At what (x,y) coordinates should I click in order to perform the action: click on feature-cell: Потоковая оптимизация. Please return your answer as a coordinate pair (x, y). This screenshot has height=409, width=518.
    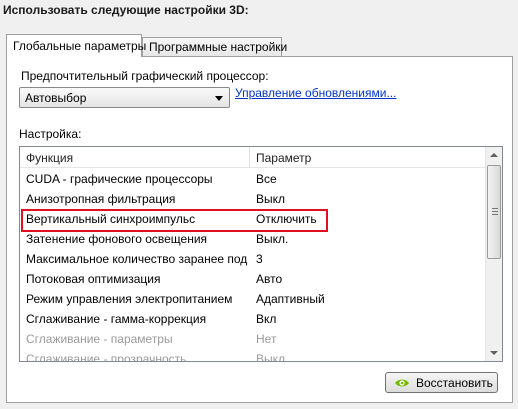
    Looking at the image, I should click on (93, 279).